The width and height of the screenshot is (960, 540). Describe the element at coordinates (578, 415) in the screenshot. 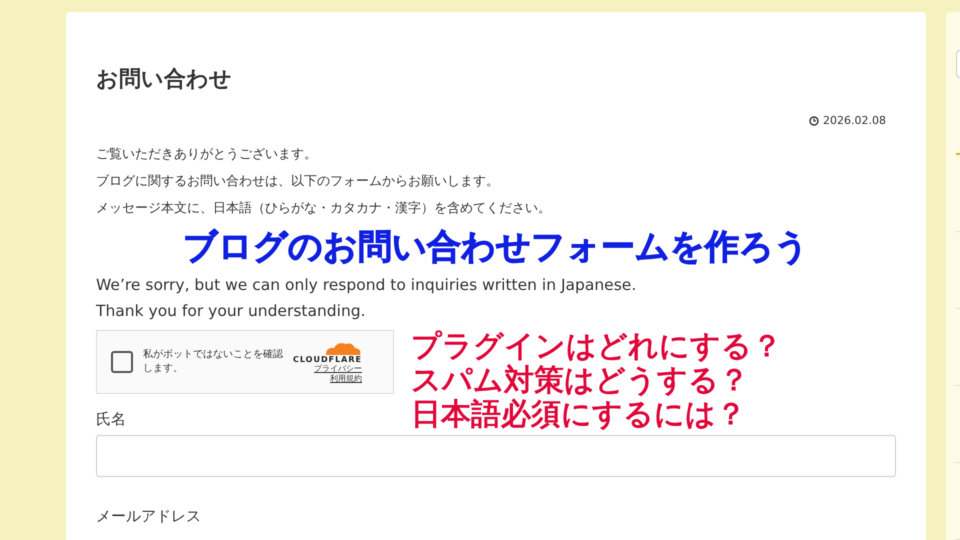

I see `question-overlay: 日本語必須にするには？` at that location.